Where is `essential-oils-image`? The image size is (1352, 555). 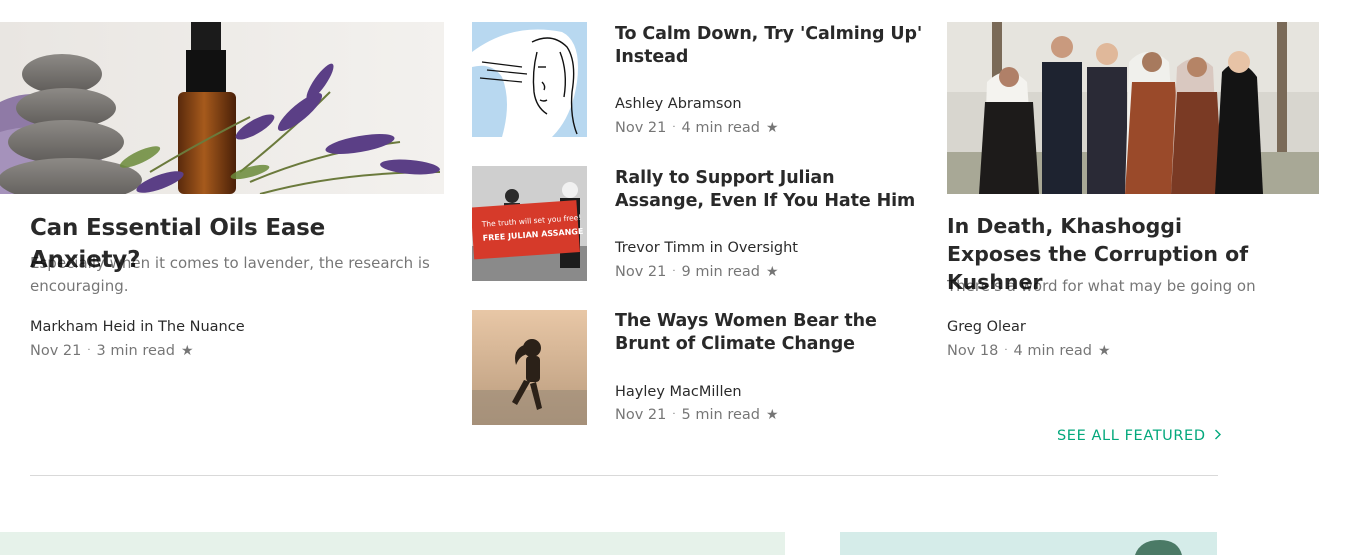 essential-oils-image is located at coordinates (222, 108).